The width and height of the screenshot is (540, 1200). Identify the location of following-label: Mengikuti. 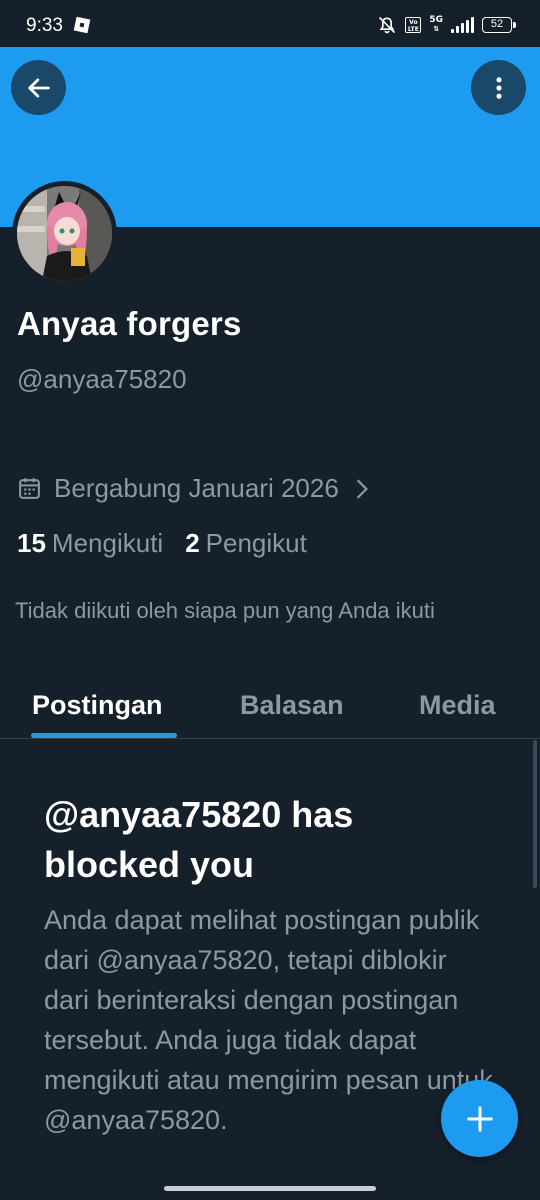
(107, 543).